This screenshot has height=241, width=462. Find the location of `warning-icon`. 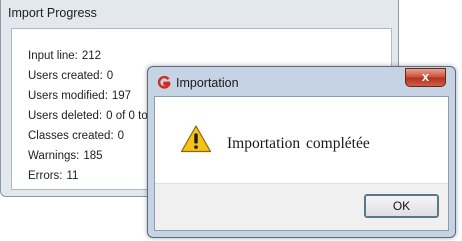

warning-icon is located at coordinates (196, 139).